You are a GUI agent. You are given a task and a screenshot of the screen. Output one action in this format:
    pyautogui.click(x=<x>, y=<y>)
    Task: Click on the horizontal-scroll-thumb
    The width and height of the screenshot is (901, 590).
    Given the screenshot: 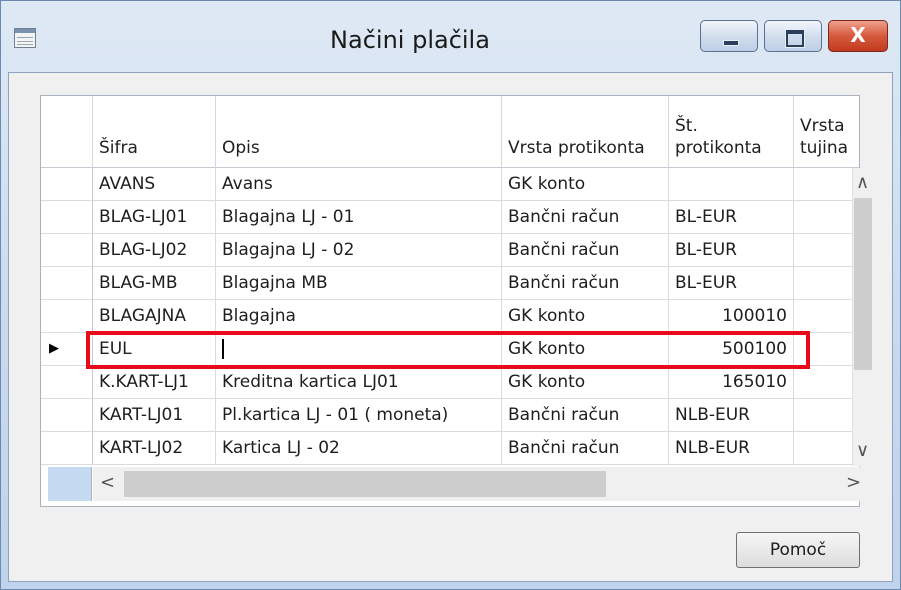 What is the action you would take?
    pyautogui.click(x=365, y=484)
    